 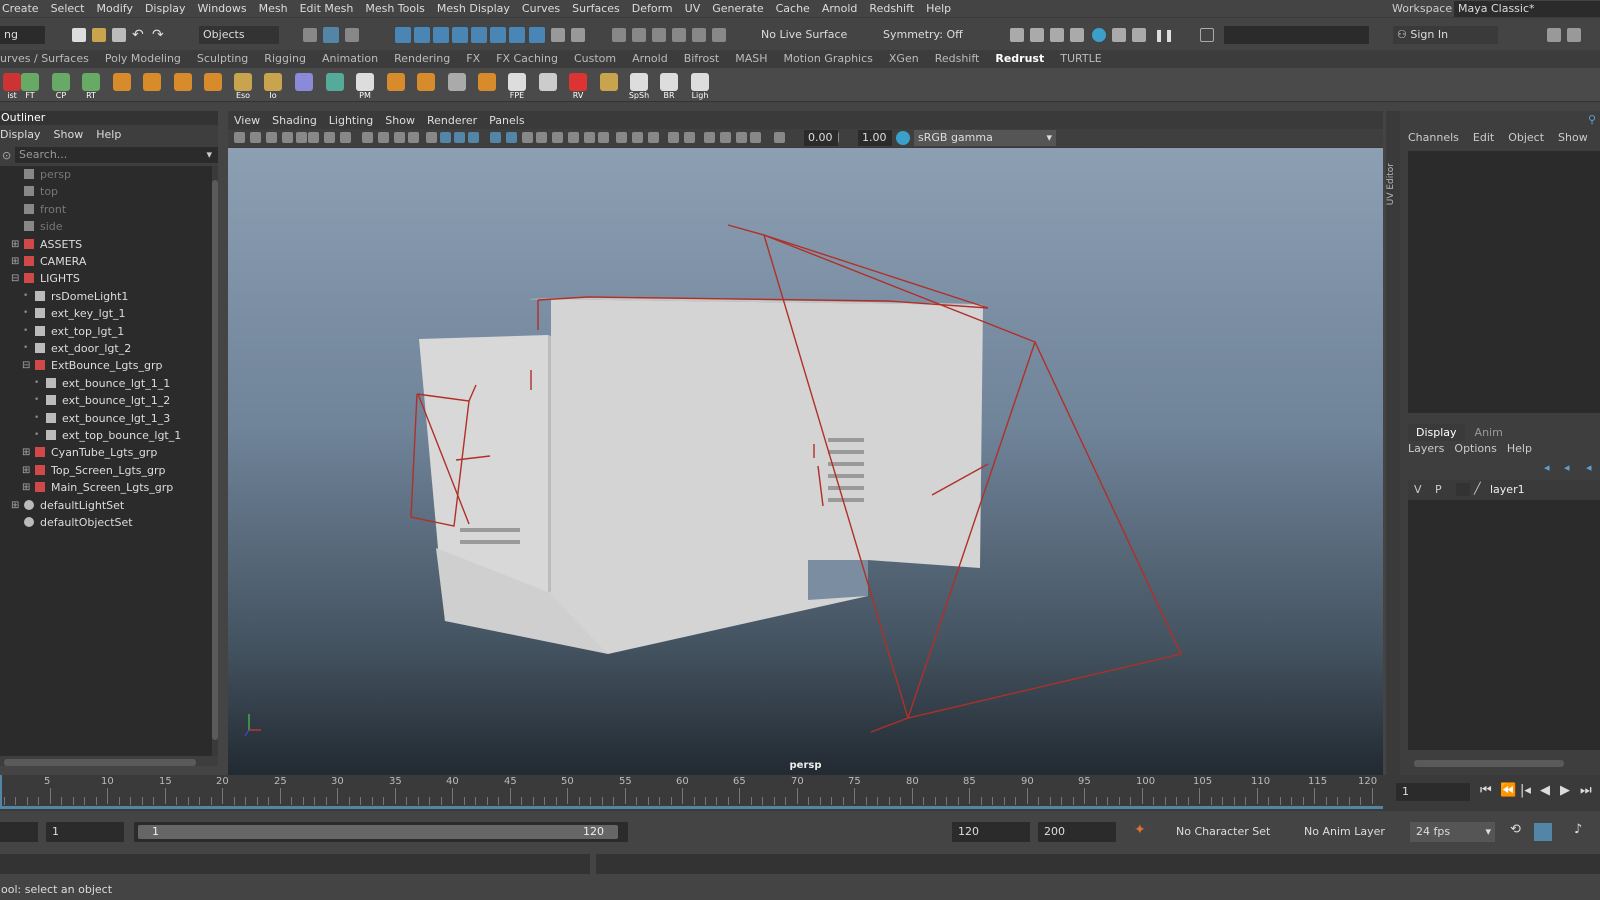 What do you see at coordinates (247, 121) in the screenshot?
I see `viewport-menu-view: View` at bounding box center [247, 121].